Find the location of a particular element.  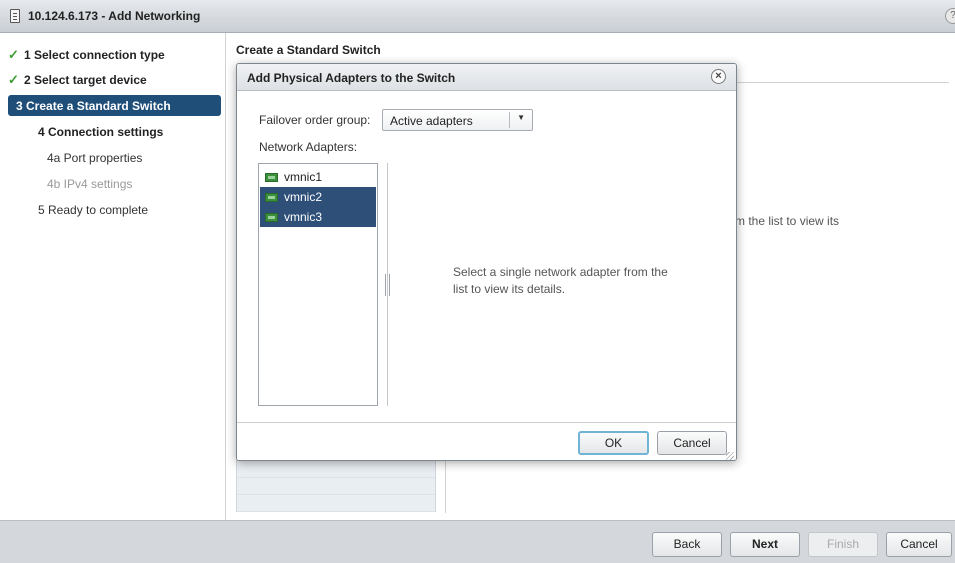

step-ipv4-settings: 4b IPv4 settings is located at coordinates (114, 183).